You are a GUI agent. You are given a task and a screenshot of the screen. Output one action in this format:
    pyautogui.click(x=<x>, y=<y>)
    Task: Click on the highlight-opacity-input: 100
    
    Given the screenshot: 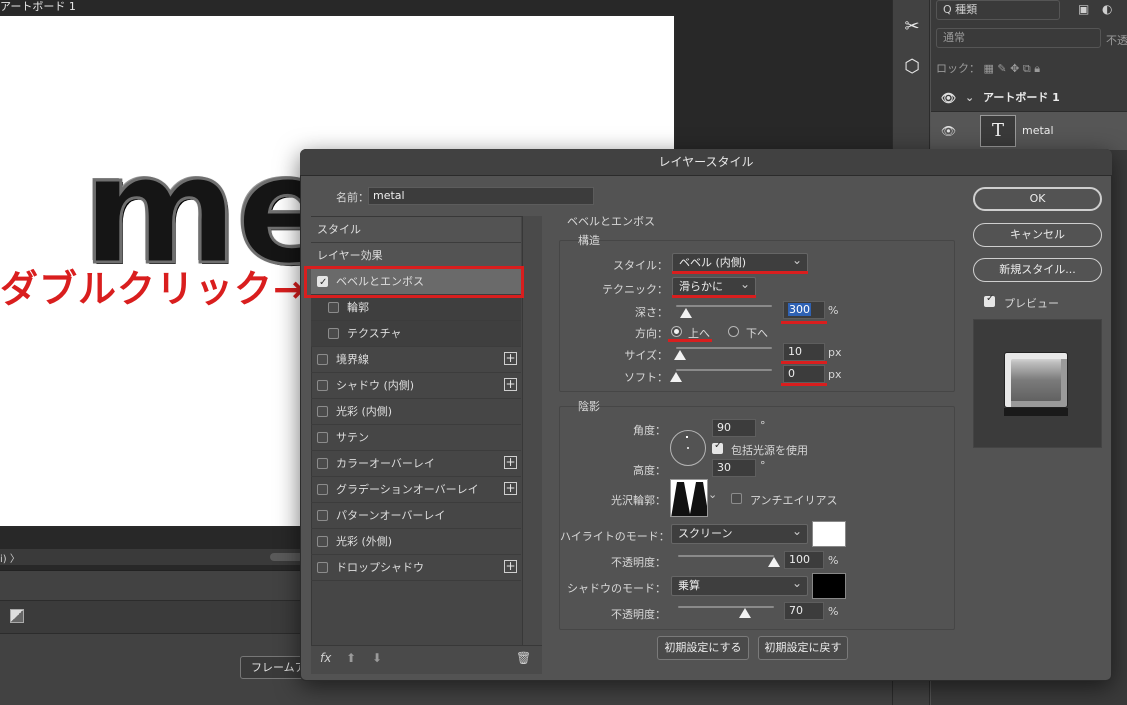 What is the action you would take?
    pyautogui.click(x=804, y=560)
    